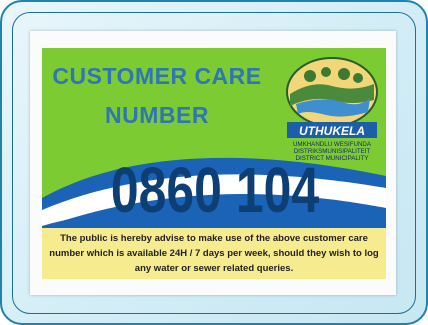  Describe the element at coordinates (332, 131) in the screenshot. I see `logo-name: UTHUKELA` at that location.